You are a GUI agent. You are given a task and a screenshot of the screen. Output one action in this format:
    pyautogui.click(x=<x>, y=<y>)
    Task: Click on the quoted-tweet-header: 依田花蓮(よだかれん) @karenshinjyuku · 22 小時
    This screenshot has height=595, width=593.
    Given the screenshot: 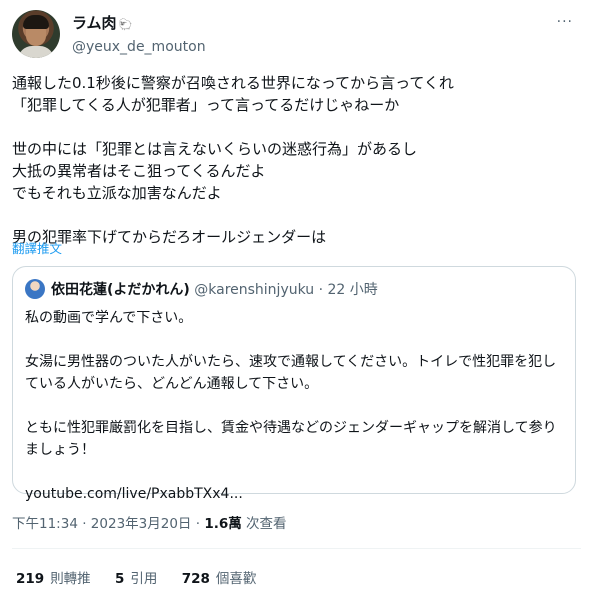 What is the action you would take?
    pyautogui.click(x=201, y=289)
    